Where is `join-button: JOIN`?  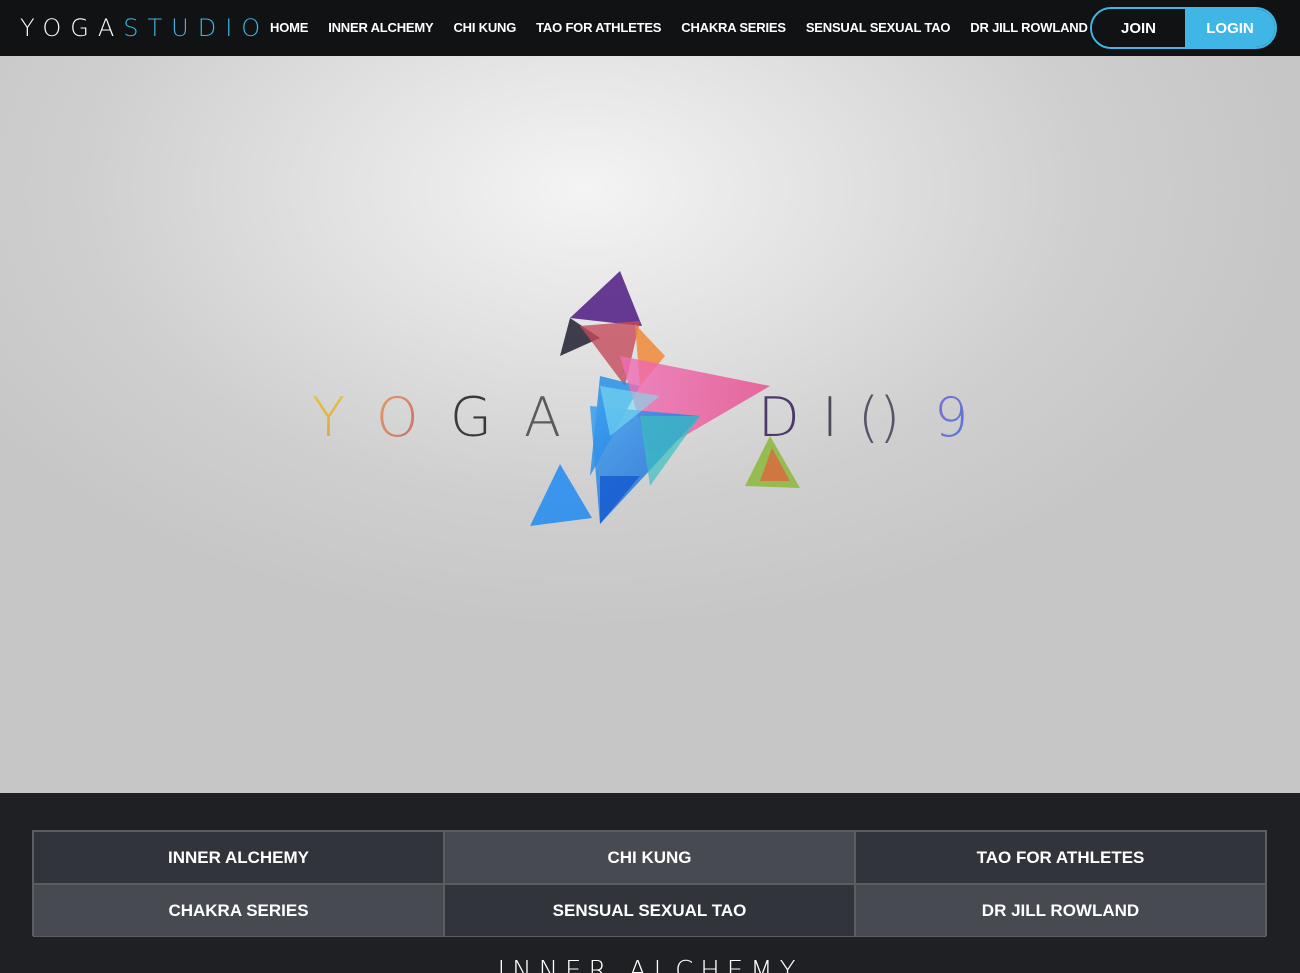 join-button: JOIN is located at coordinates (1138, 28).